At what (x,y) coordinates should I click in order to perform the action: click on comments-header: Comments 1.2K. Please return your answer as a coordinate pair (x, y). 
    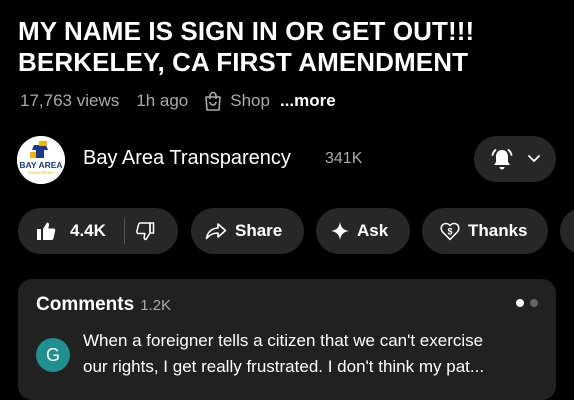
    Looking at the image, I should click on (103, 305).